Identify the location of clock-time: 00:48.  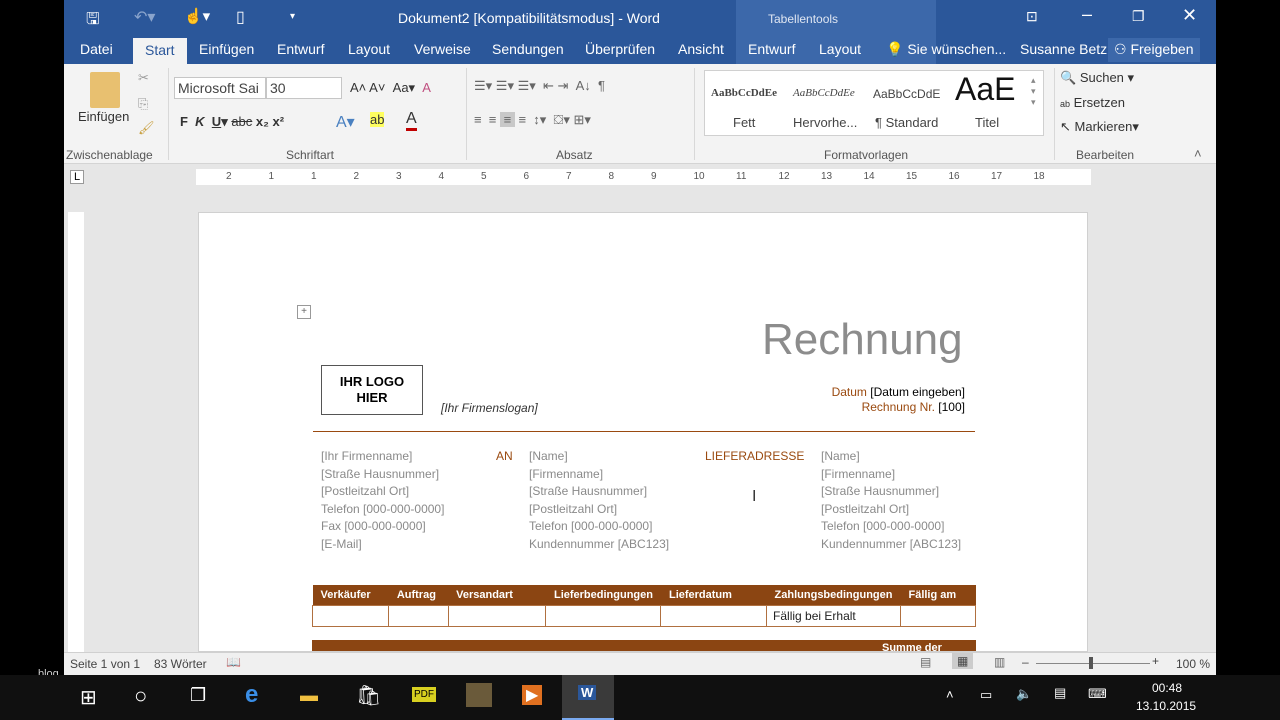
(1167, 688).